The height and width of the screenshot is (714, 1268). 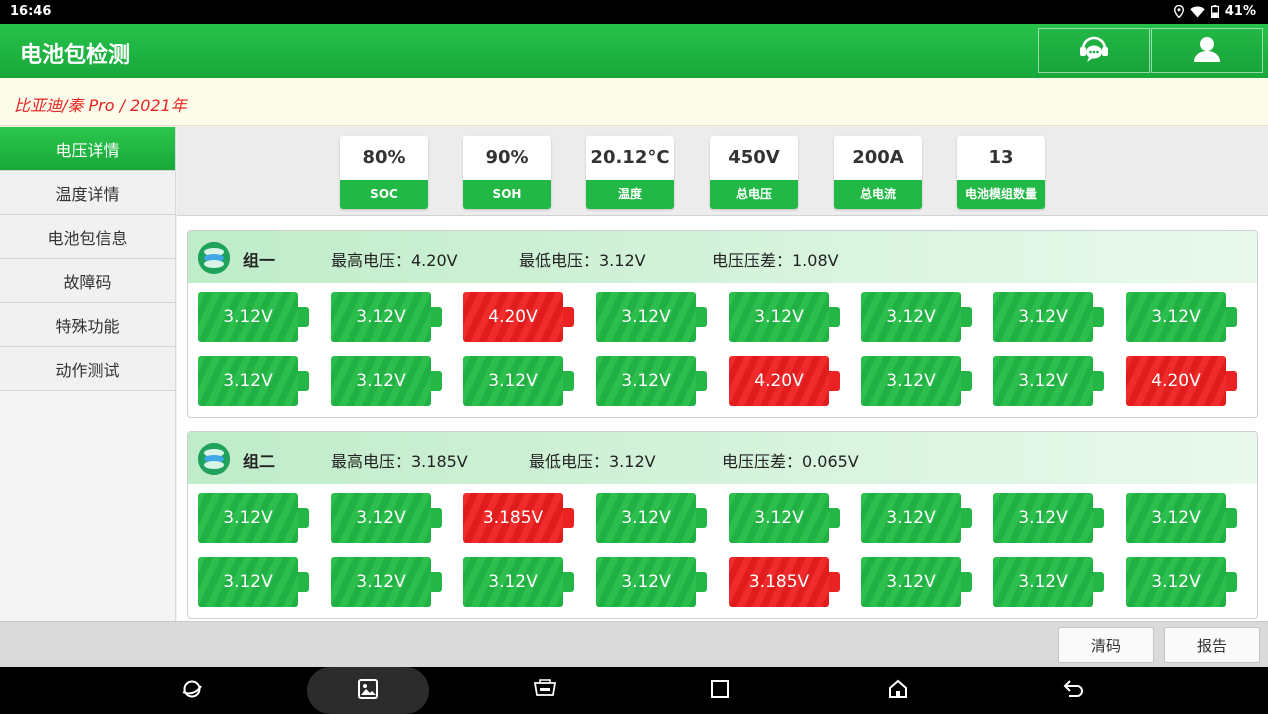 I want to click on vci-icon, so click(x=545, y=690).